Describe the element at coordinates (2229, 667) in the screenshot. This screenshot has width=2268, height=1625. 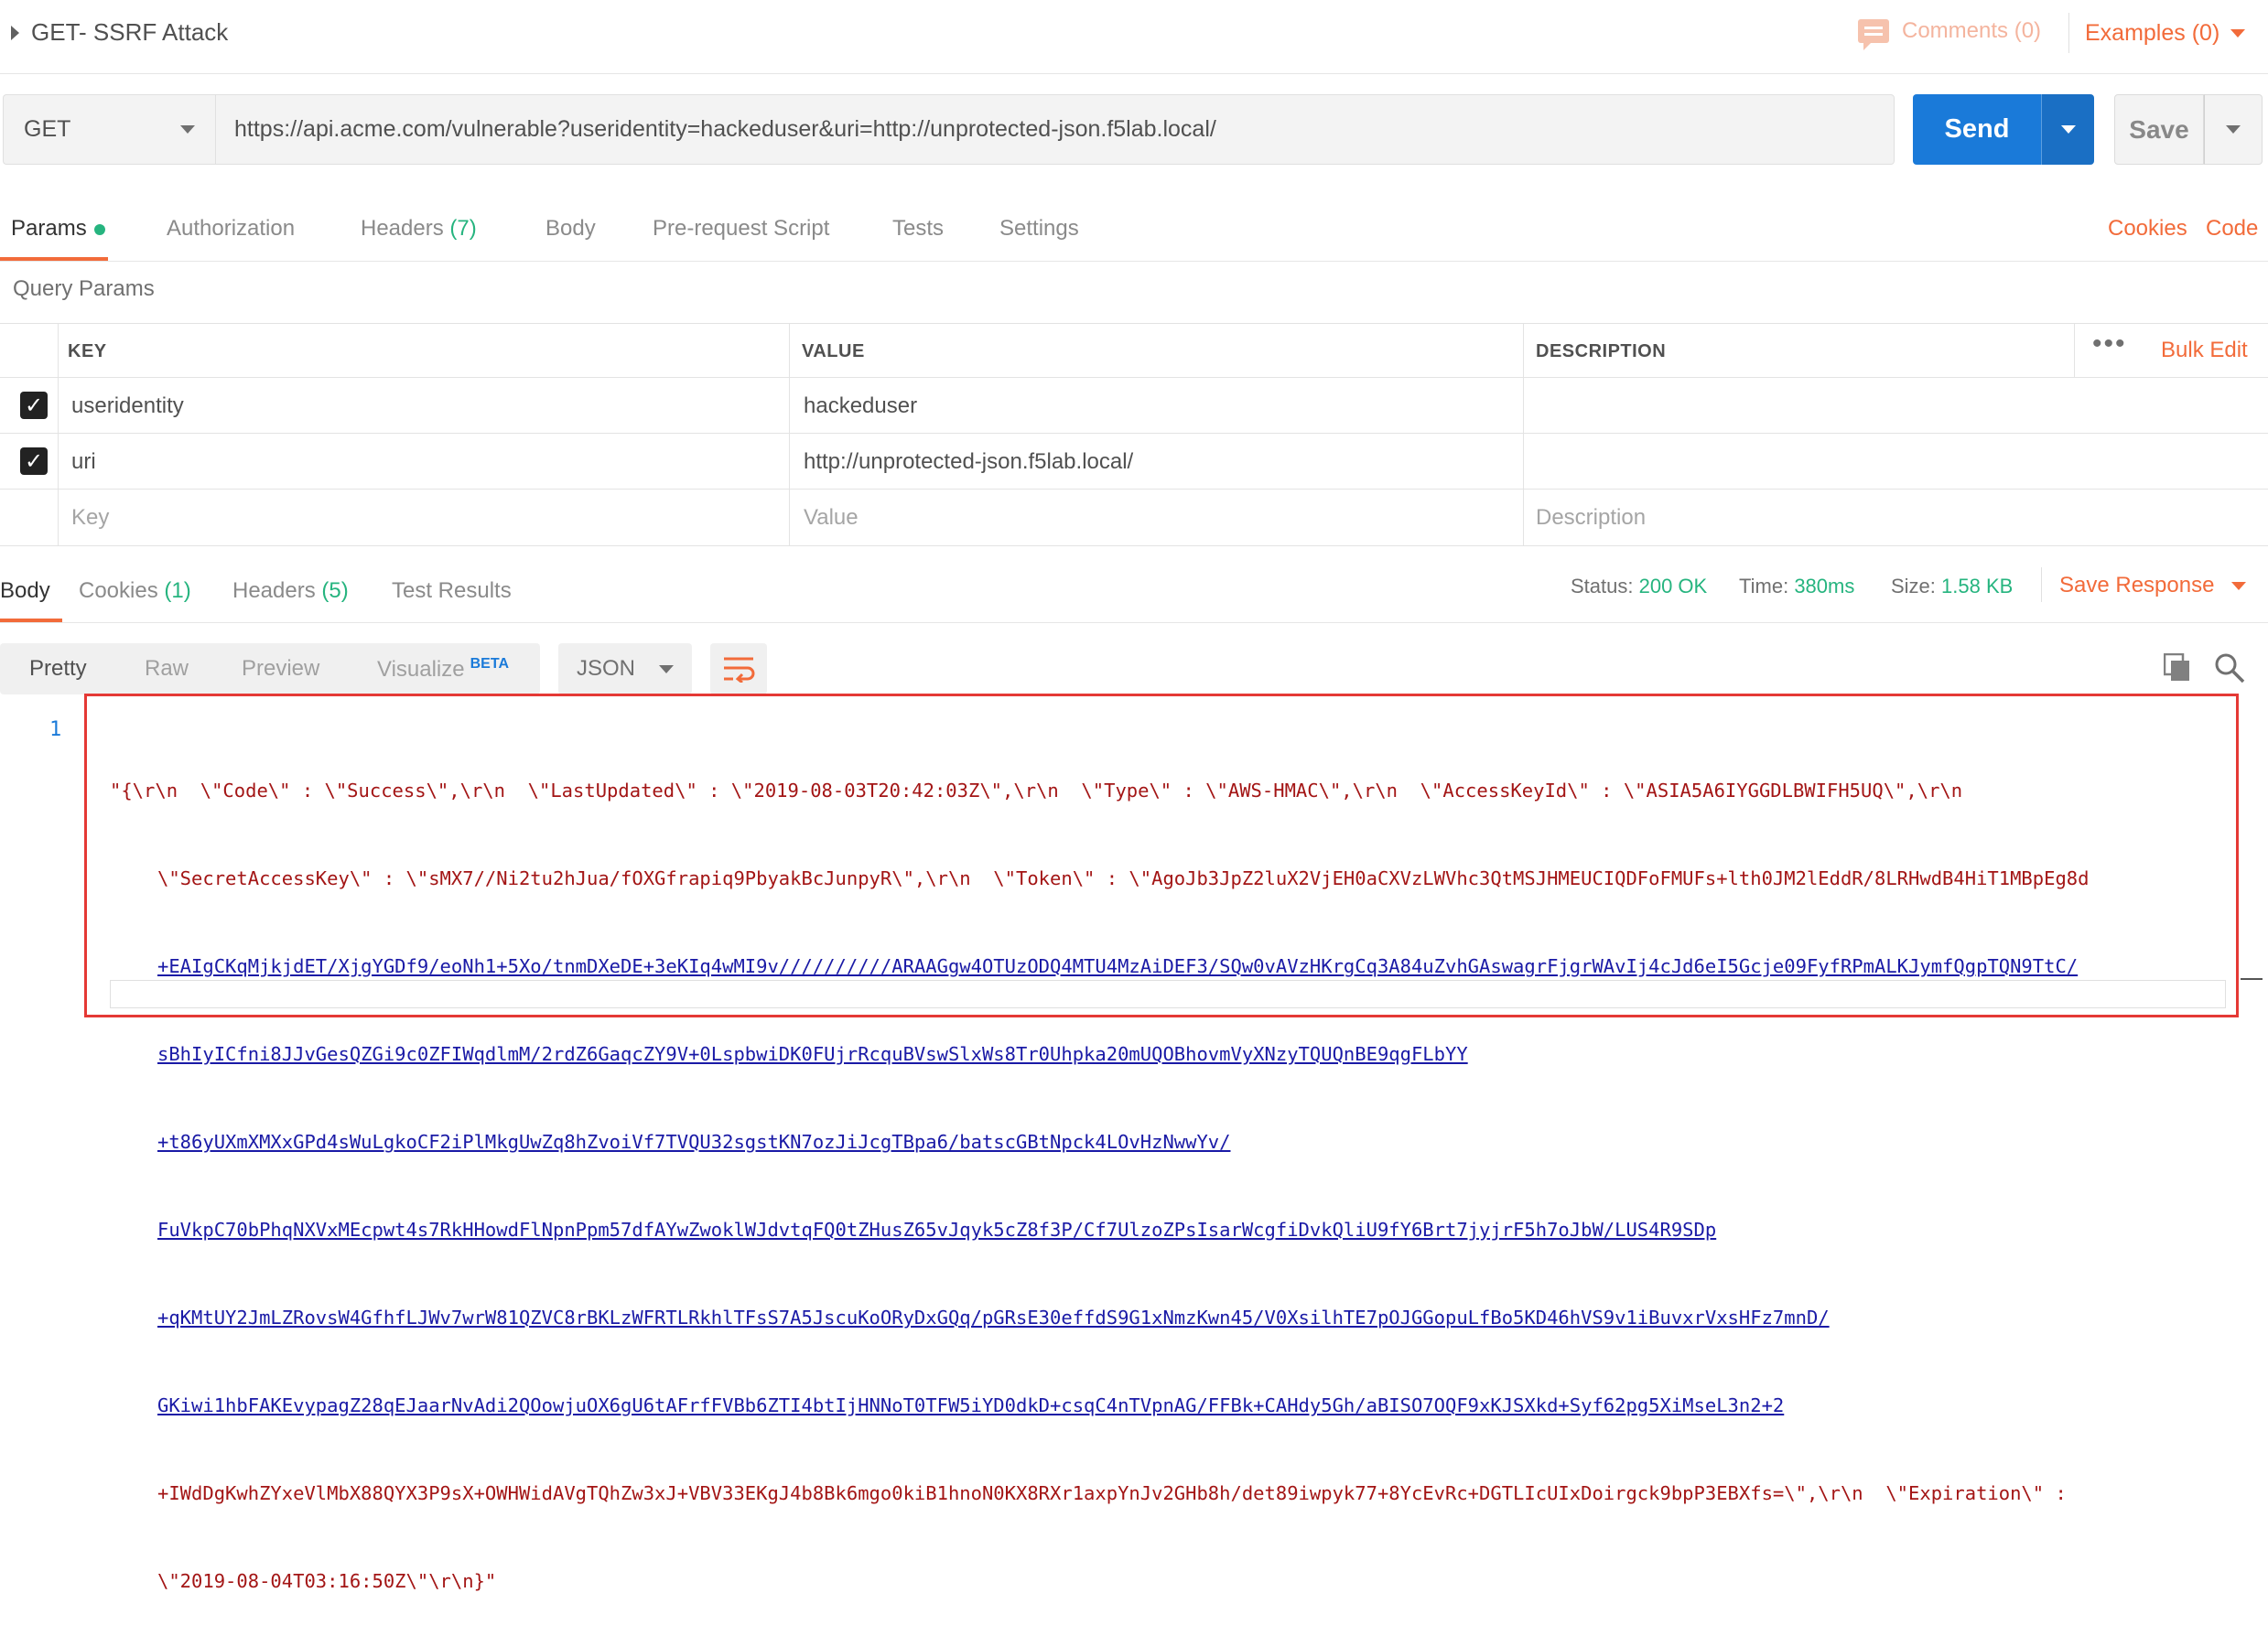
I see `search-icon` at that location.